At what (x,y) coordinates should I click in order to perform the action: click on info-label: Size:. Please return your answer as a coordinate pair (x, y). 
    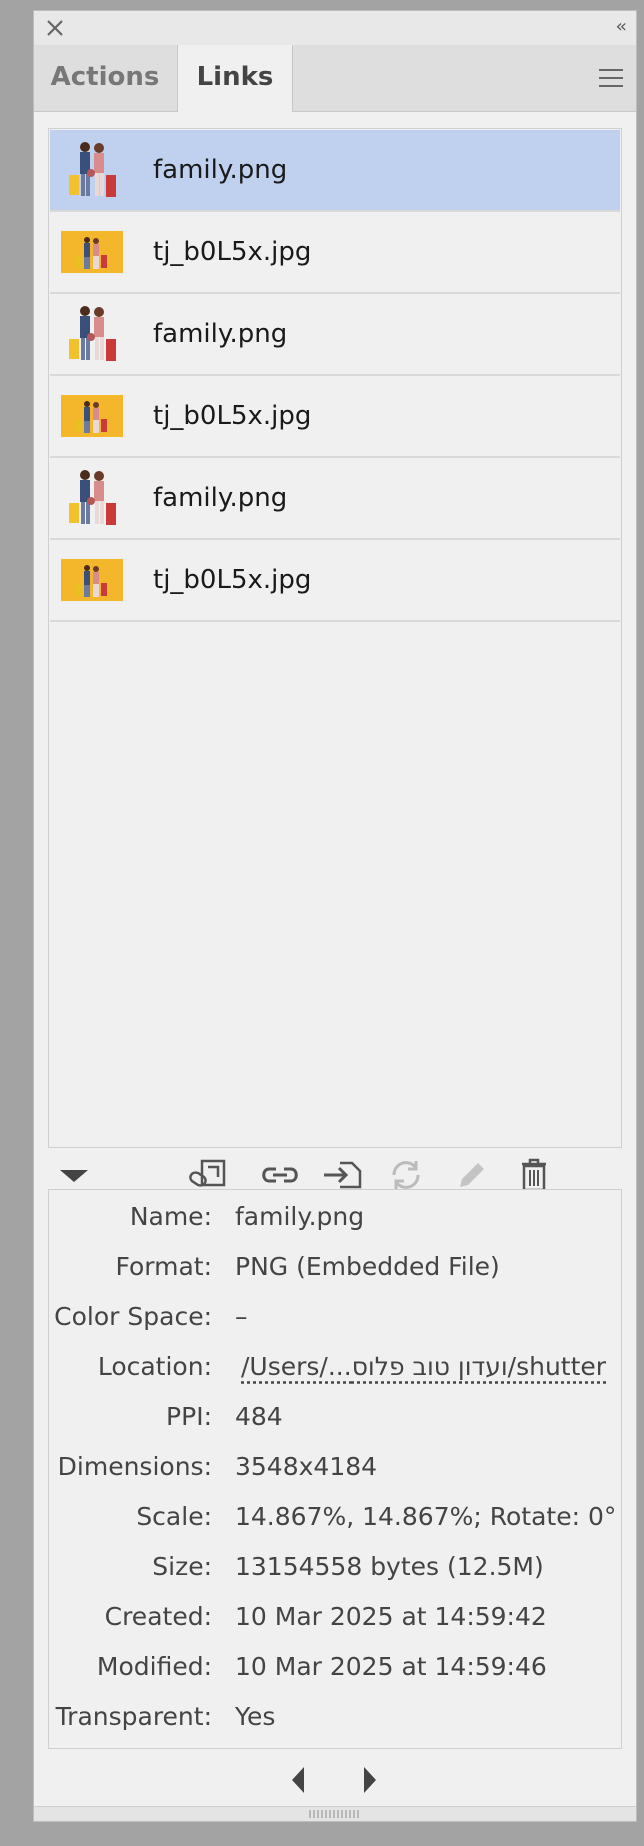
    Looking at the image, I should click on (182, 1566).